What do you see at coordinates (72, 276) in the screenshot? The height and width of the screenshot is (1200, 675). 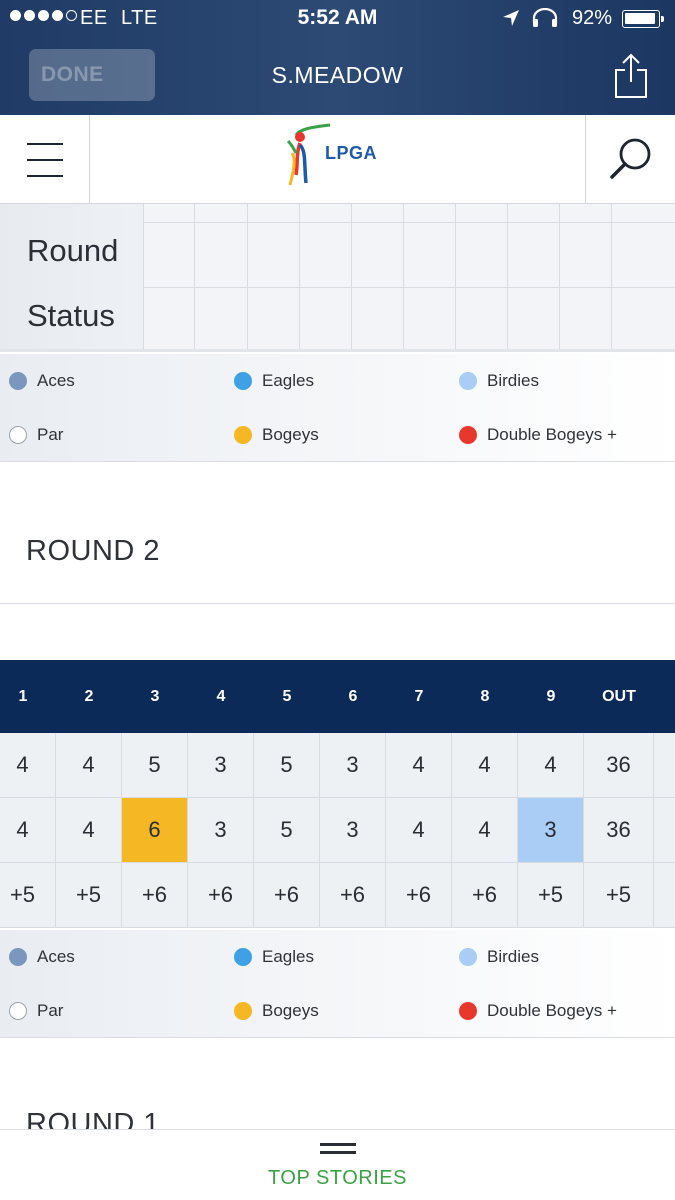 I see `round-status-label-column: Round Status` at bounding box center [72, 276].